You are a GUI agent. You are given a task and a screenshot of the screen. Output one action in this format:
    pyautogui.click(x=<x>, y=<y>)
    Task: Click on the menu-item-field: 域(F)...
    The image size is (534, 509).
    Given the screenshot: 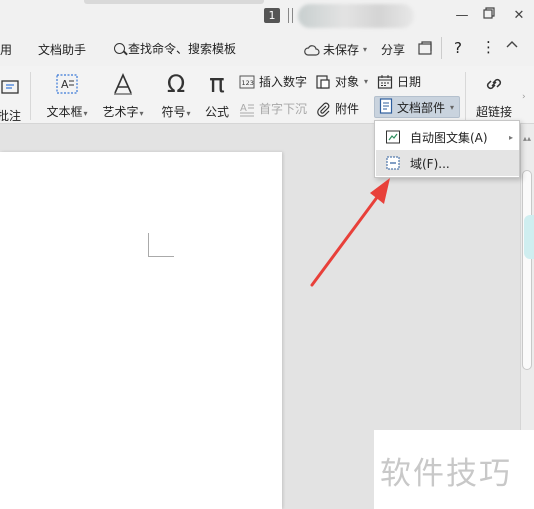 What is the action you would take?
    pyautogui.click(x=447, y=163)
    